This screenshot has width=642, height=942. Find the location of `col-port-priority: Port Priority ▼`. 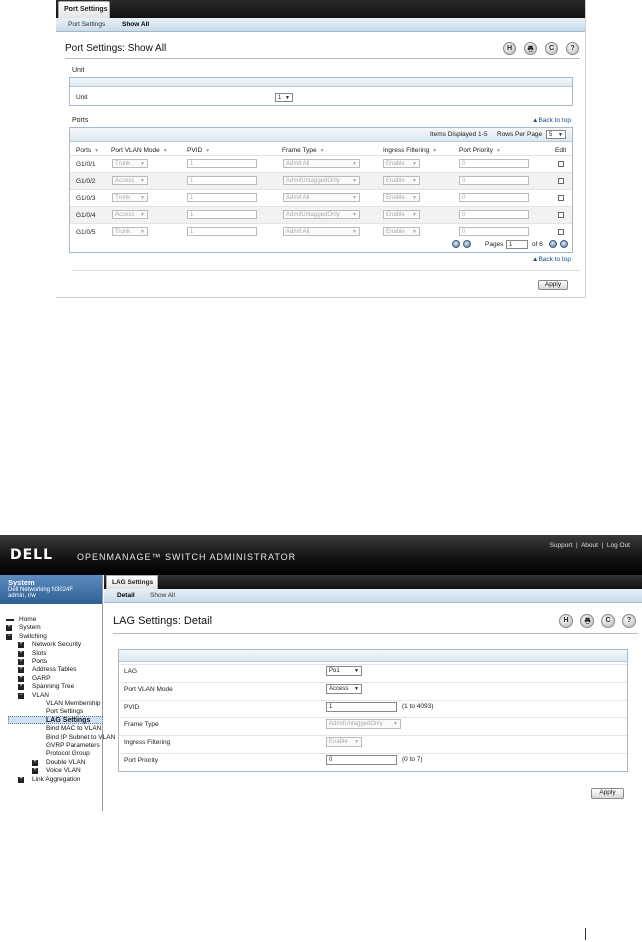

col-port-priority: Port Priority ▼ is located at coordinates (480, 150).